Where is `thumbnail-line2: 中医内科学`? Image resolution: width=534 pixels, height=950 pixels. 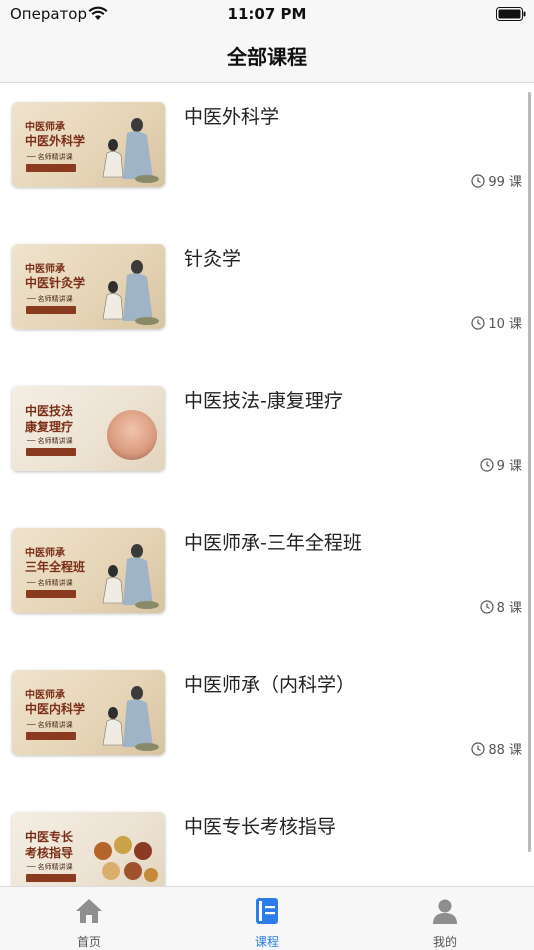 thumbnail-line2: 中医内科学 is located at coordinates (55, 709).